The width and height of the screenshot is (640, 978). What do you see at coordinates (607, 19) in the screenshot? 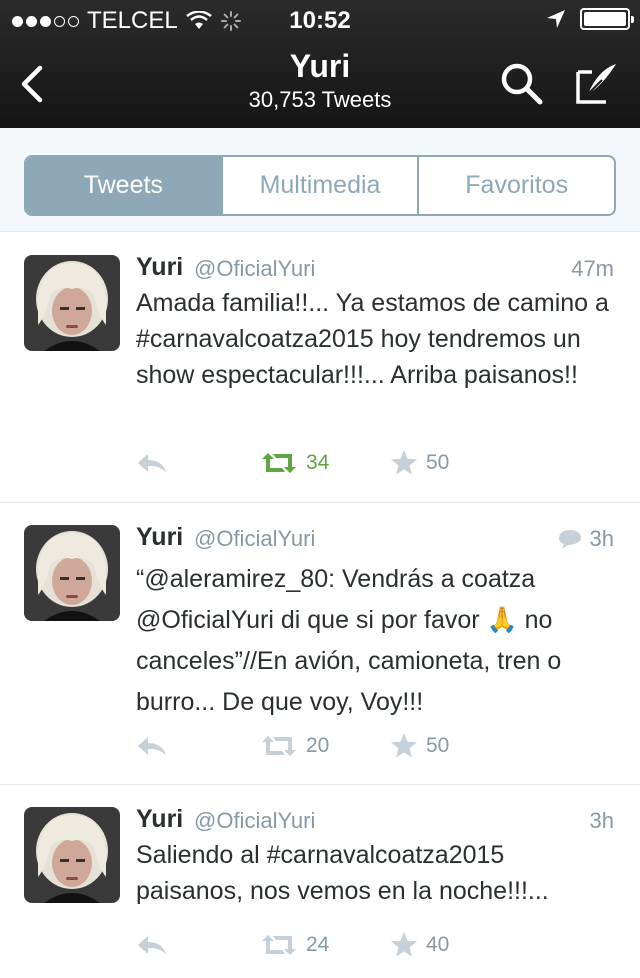
I see `battery-icon` at bounding box center [607, 19].